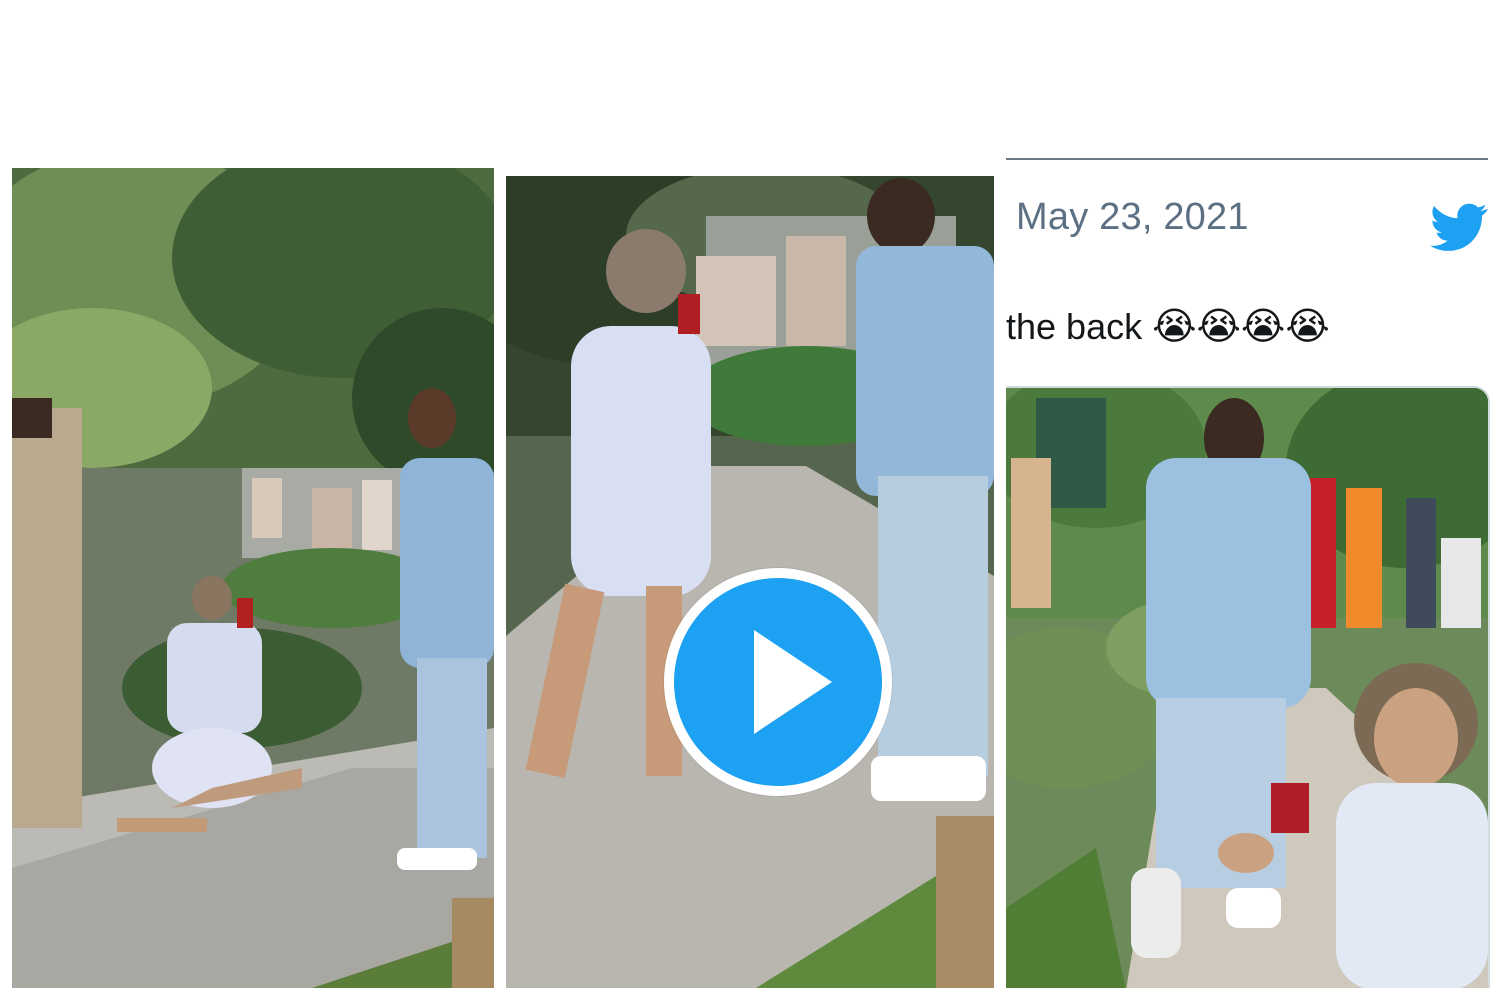 This screenshot has height=999, width=1500. What do you see at coordinates (1459, 227) in the screenshot?
I see `twitter-bird-icon` at bounding box center [1459, 227].